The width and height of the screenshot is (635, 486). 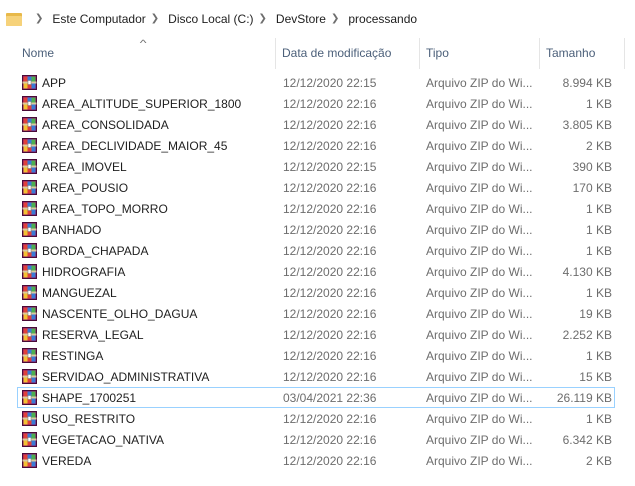 What do you see at coordinates (84, 167) in the screenshot?
I see `file-name: AREA_IMOVEL` at bounding box center [84, 167].